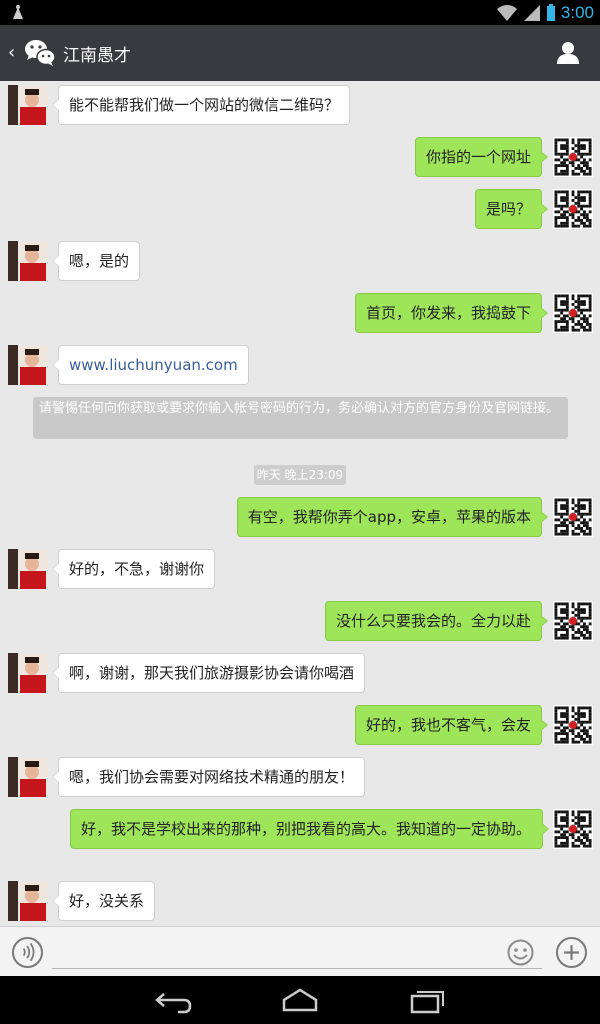  I want to click on clock: 3:00, so click(577, 12).